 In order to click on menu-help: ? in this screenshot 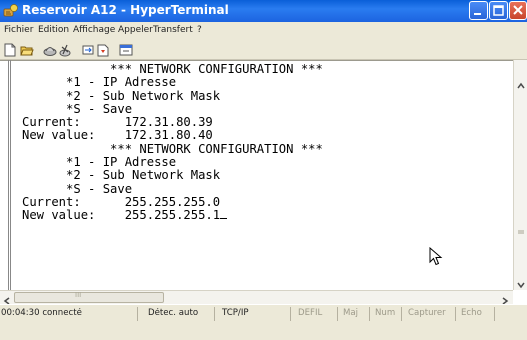, I will do `click(199, 30)`.